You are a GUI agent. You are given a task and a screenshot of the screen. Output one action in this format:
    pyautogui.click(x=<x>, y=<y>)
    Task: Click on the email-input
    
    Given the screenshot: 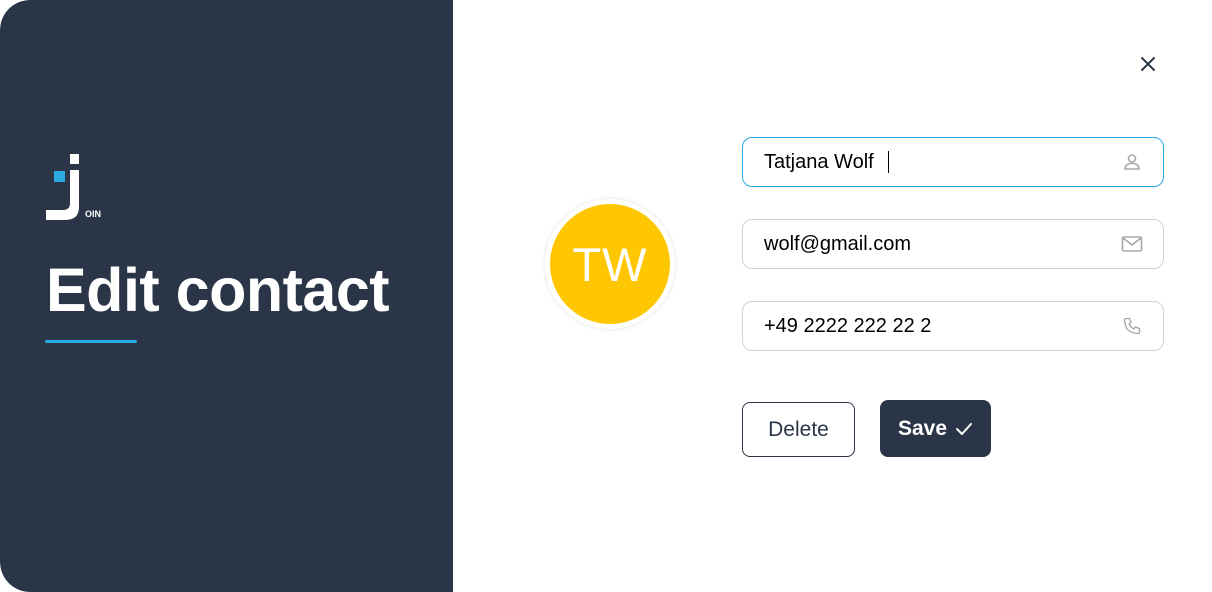 What is the action you would take?
    pyautogui.click(x=938, y=244)
    